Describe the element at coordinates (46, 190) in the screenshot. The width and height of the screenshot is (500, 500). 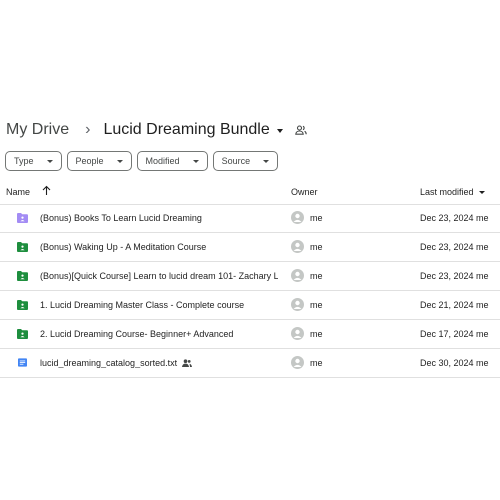
I see `arrow-up-icon` at that location.